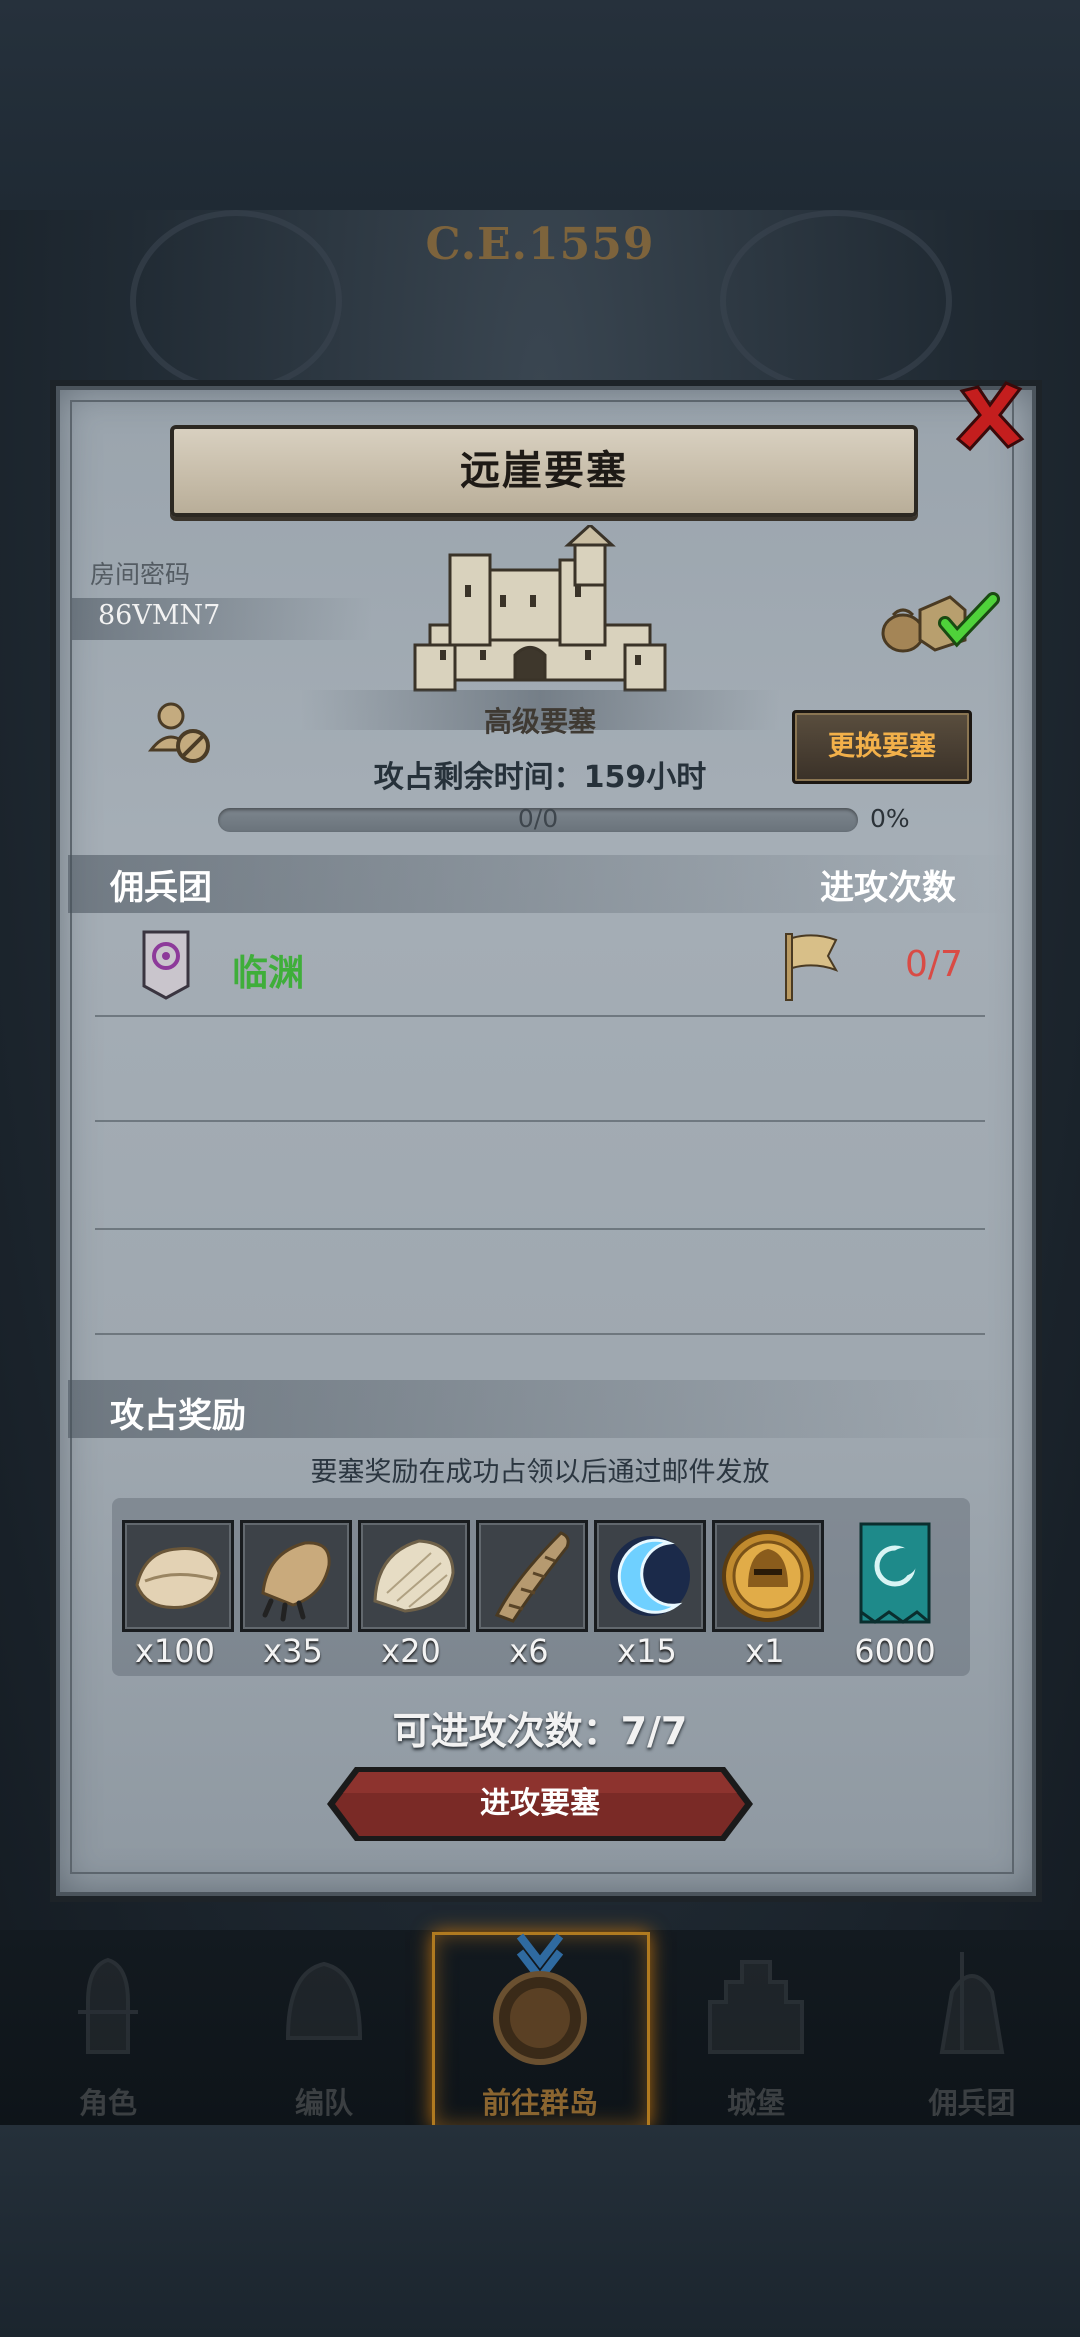 The width and height of the screenshot is (1080, 2337). Describe the element at coordinates (810, 966) in the screenshot. I see `flag-icon` at that location.